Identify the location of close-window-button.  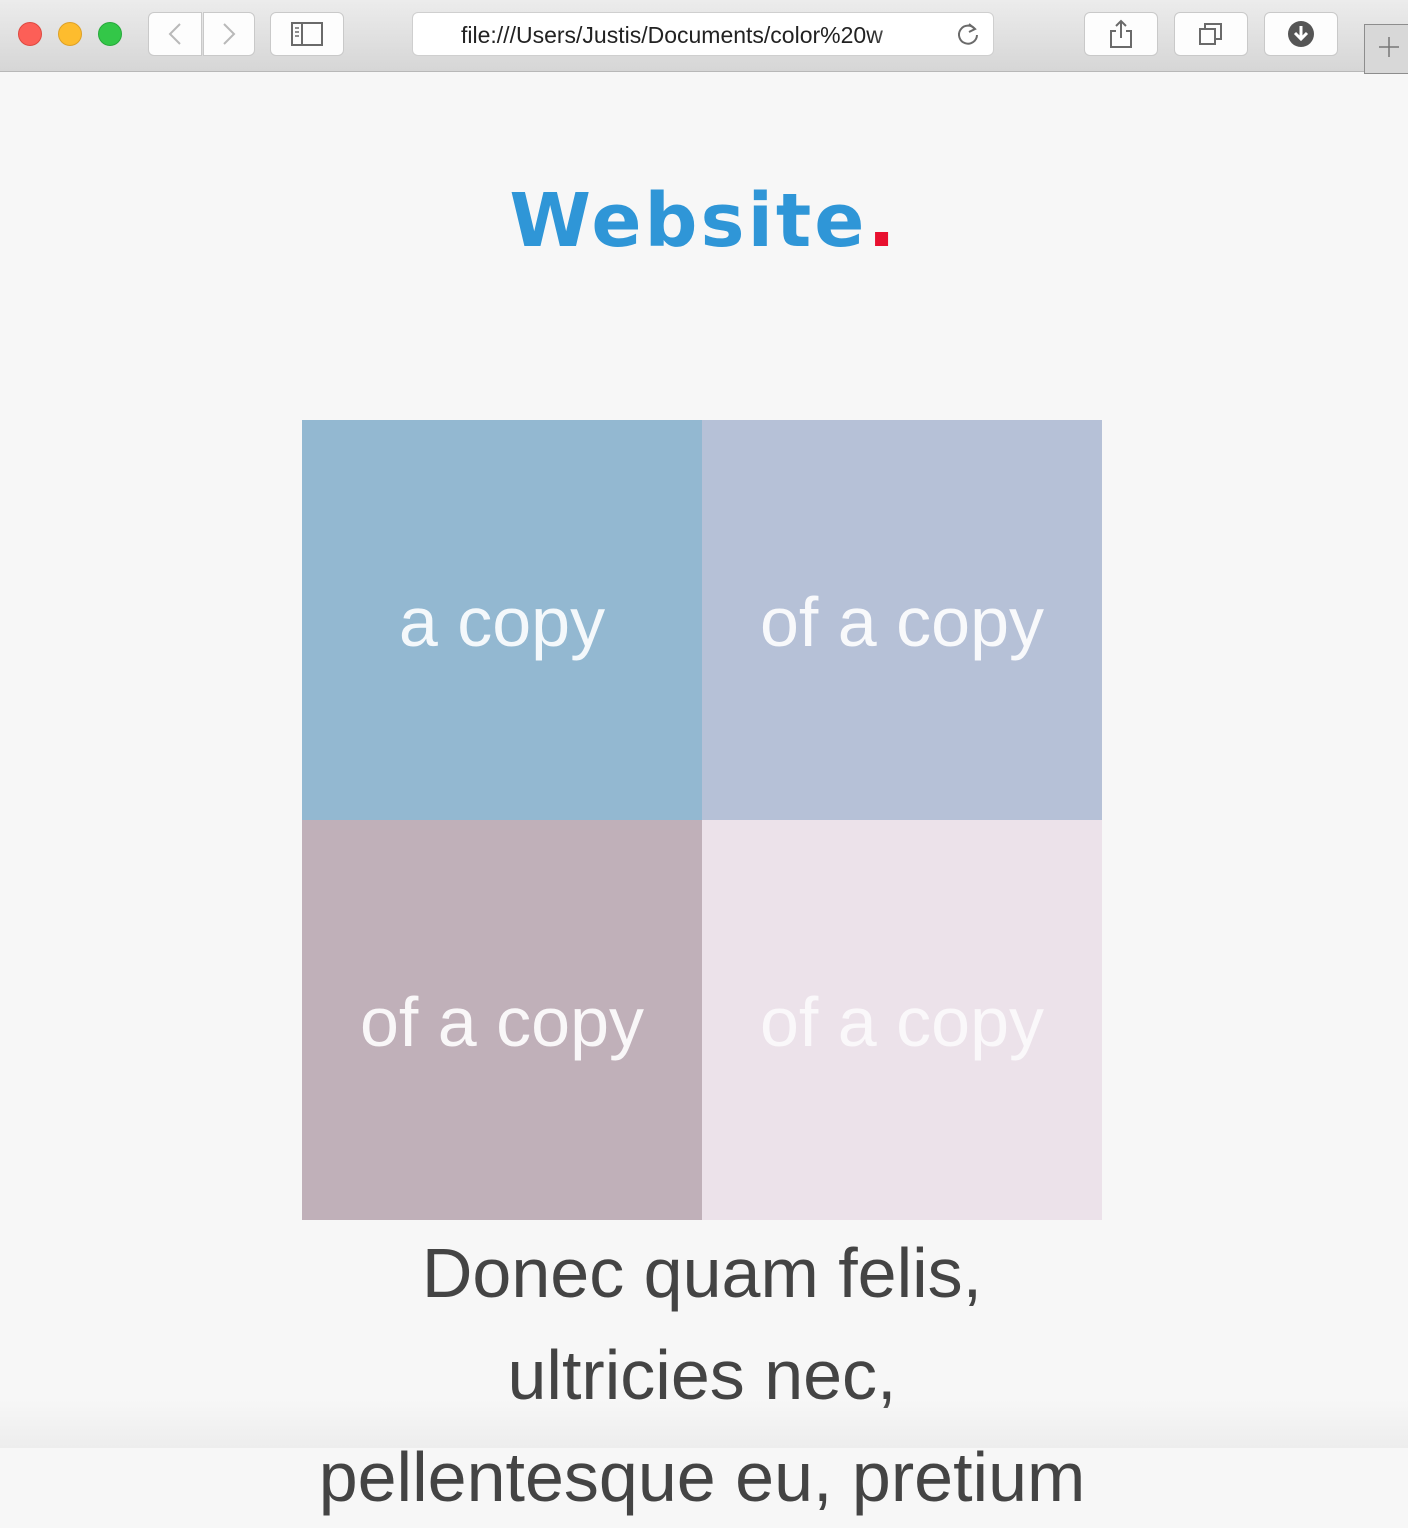
(30, 34).